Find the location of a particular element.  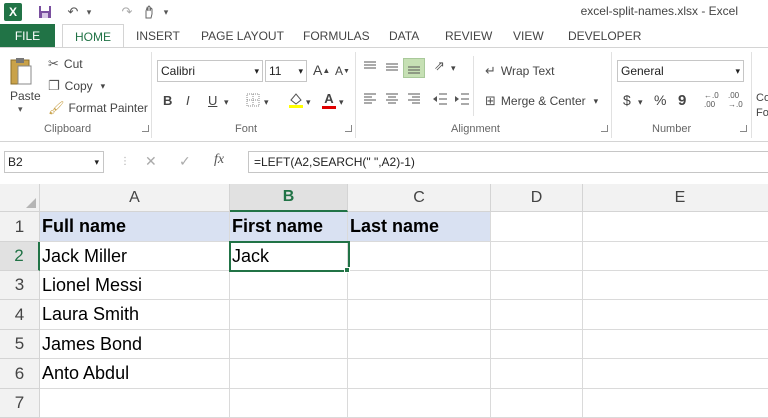

save-icon is located at coordinates (45, 12).